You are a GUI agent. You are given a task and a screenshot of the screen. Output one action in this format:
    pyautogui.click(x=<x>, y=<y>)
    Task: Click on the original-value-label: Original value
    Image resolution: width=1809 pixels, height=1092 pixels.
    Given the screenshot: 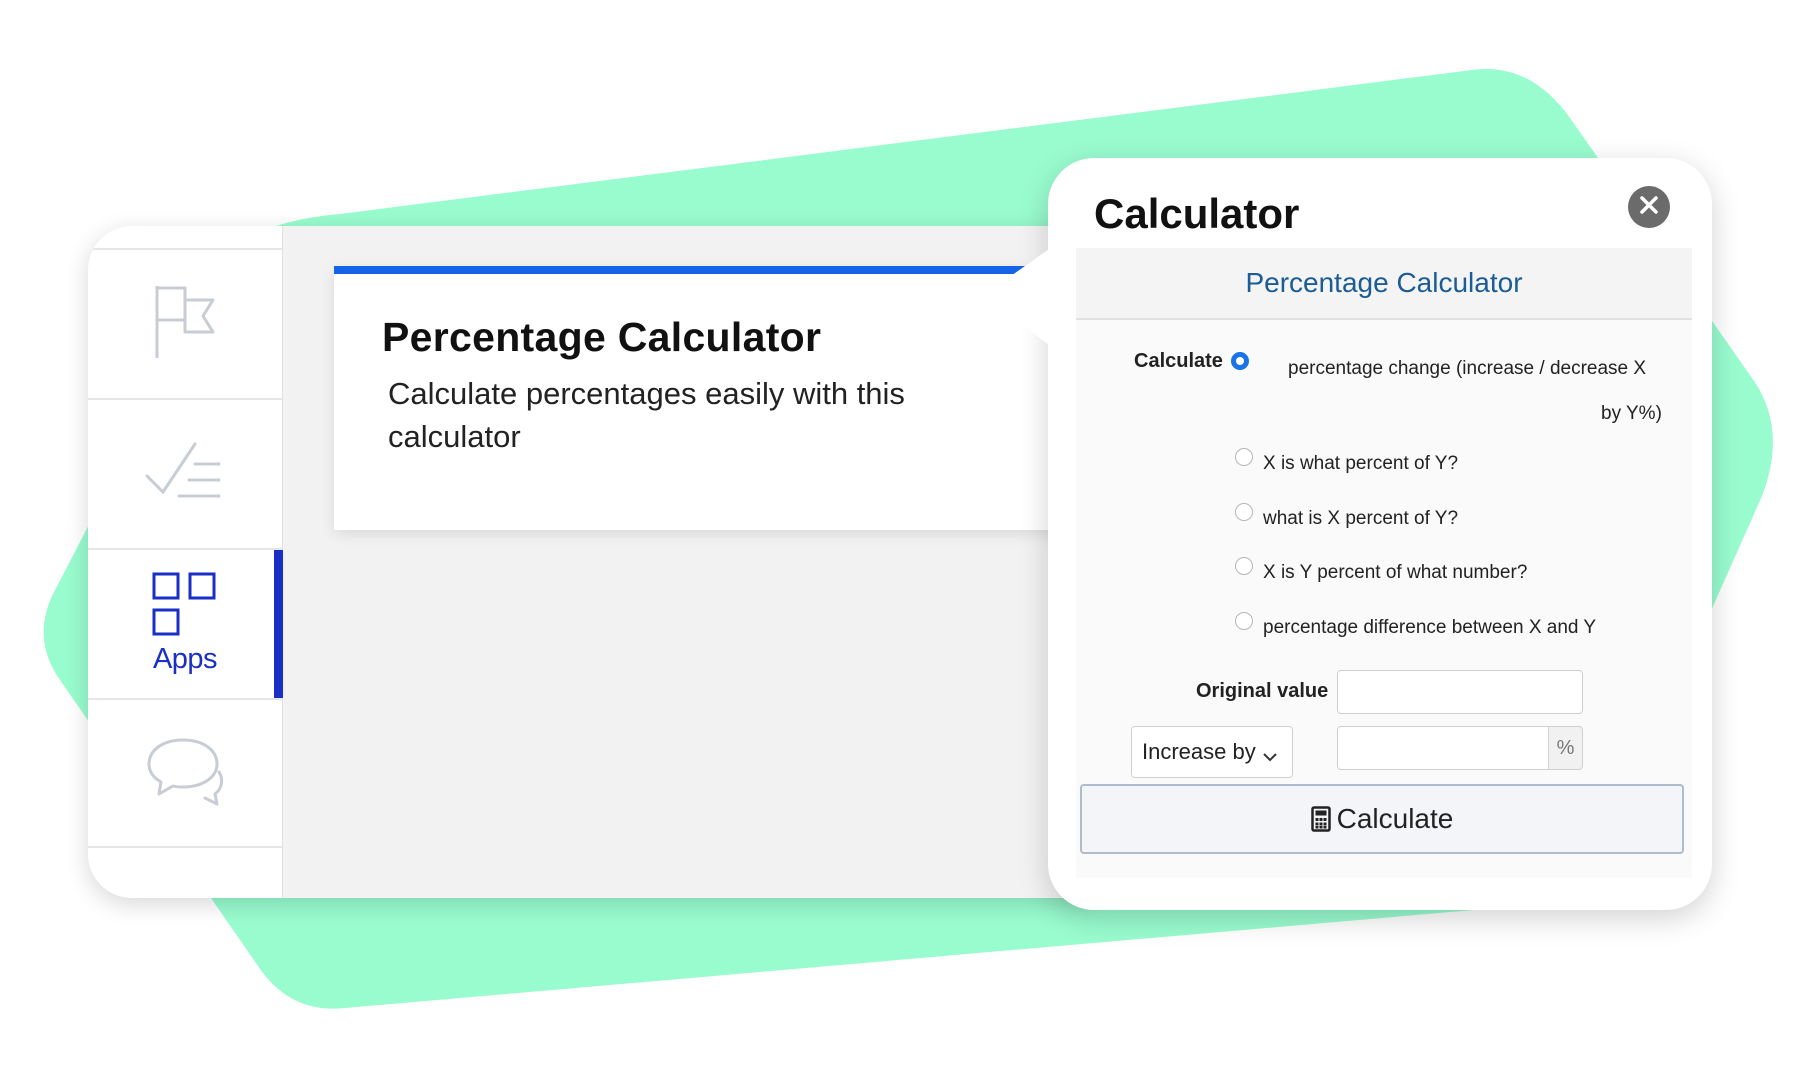 What is the action you would take?
    pyautogui.click(x=1262, y=691)
    